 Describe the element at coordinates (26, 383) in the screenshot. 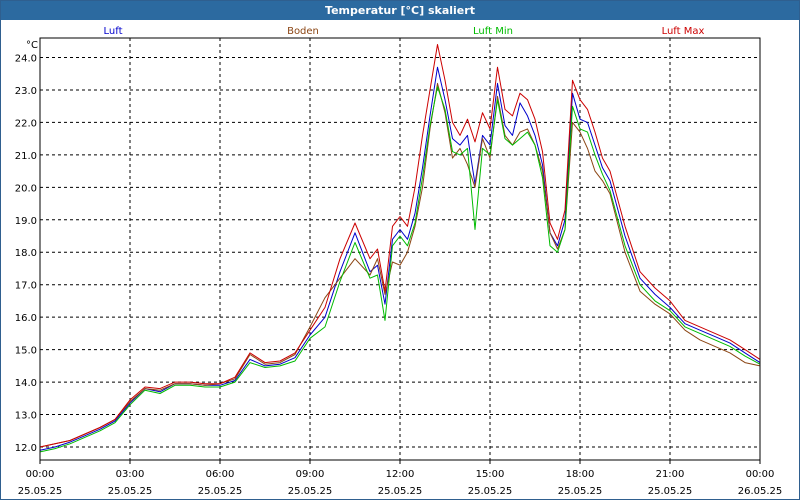

I see `y-tick-label: 14.0` at that location.